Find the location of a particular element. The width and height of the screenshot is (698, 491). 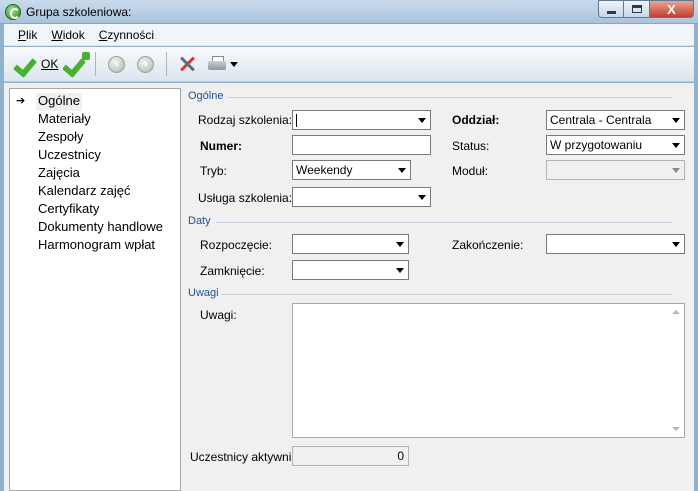

close-button: X is located at coordinates (672, 9).